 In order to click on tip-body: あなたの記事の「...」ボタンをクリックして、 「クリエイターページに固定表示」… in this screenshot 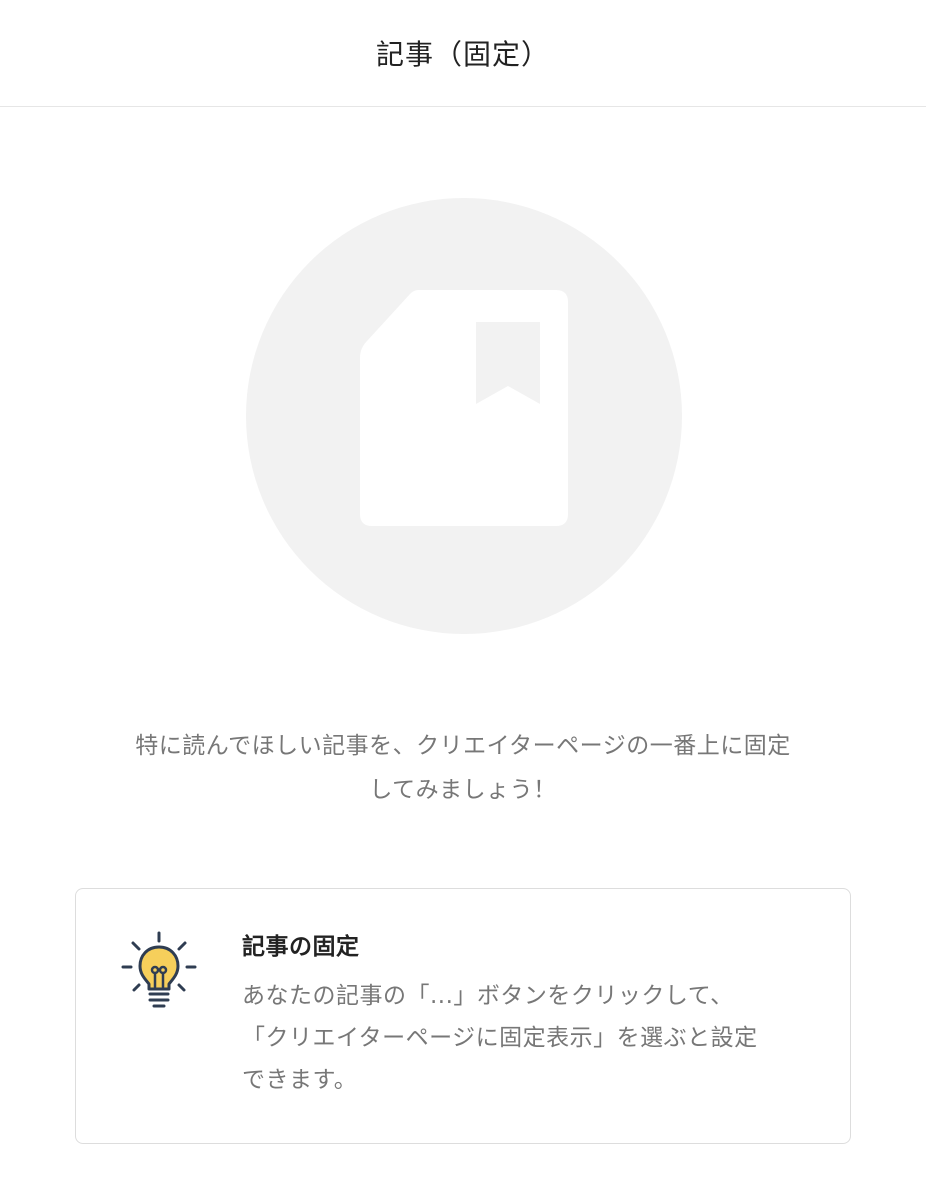, I will do `click(532, 1038)`.